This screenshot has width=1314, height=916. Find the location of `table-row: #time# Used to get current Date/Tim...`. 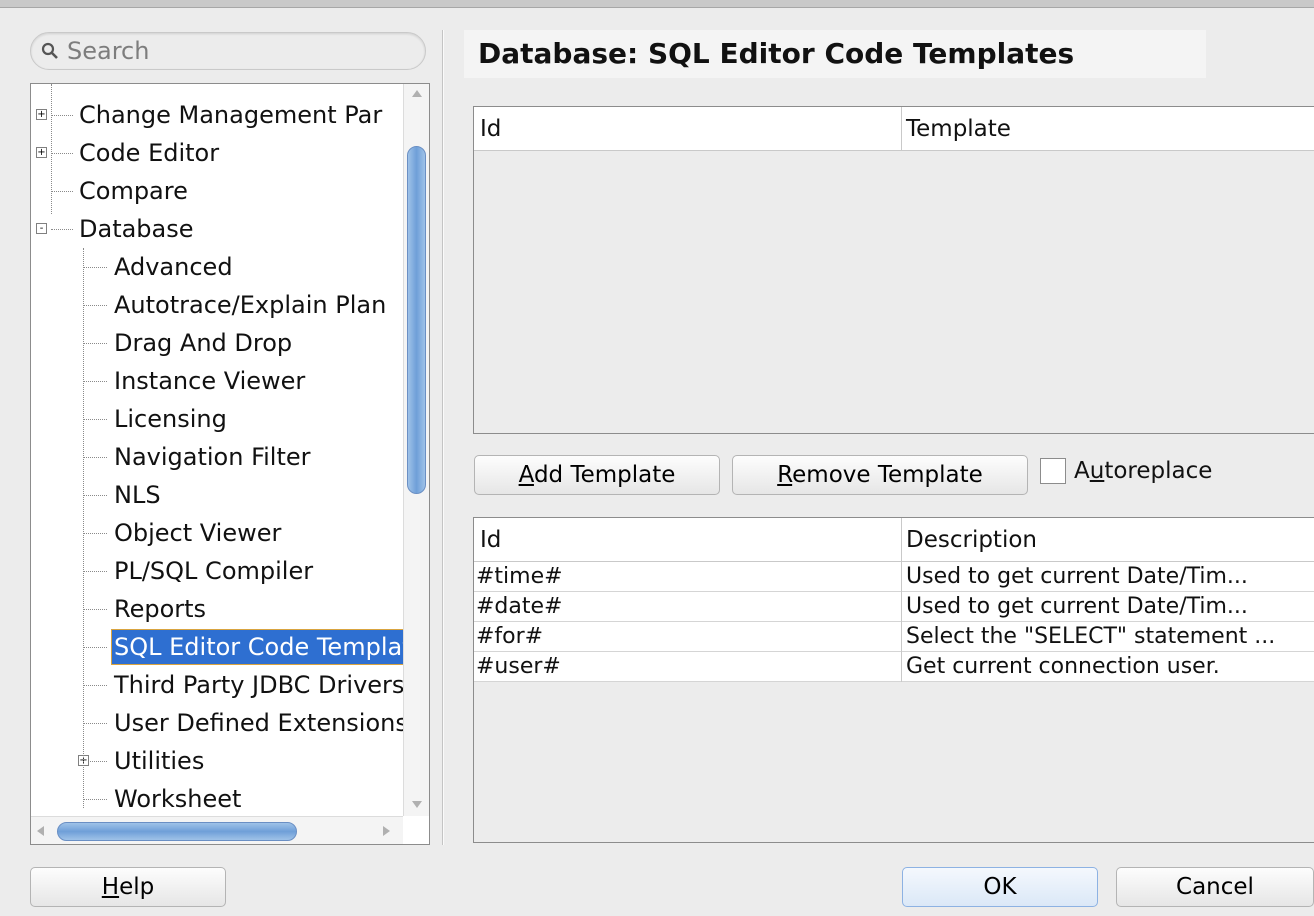

table-row: #time# Used to get current Date/Tim... is located at coordinates (894, 577).